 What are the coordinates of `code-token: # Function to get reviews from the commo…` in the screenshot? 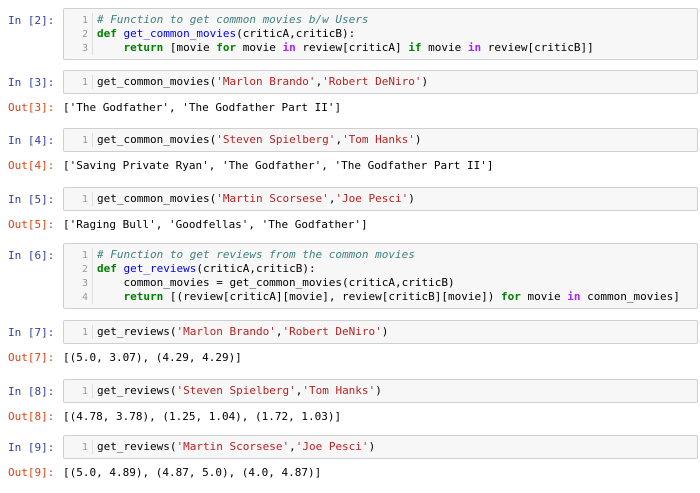 It's located at (256, 254).